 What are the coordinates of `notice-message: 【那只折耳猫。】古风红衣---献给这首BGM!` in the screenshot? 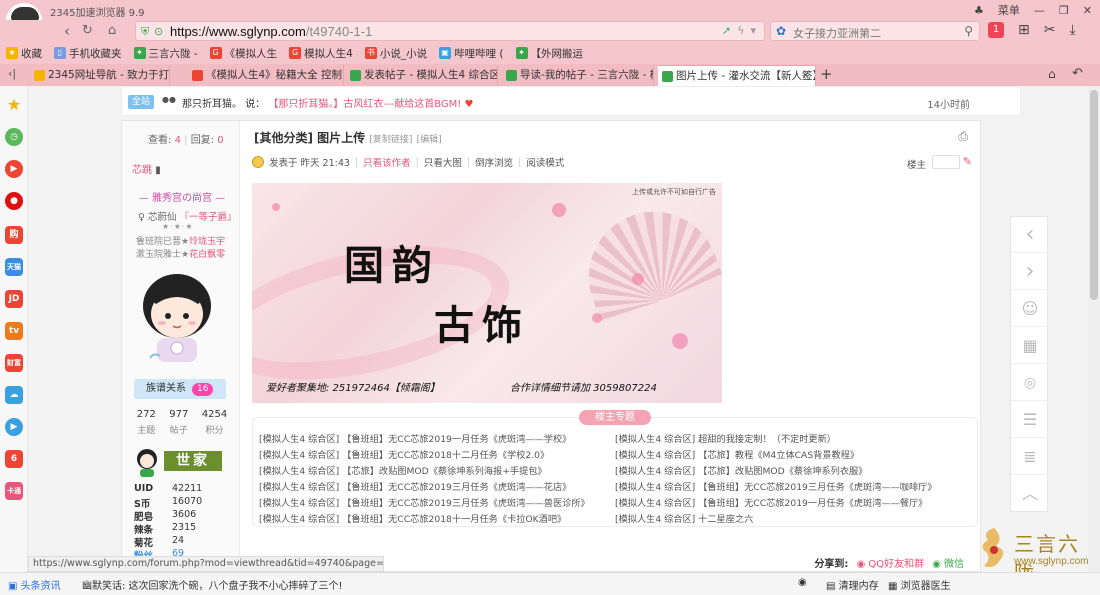 It's located at (364, 104).